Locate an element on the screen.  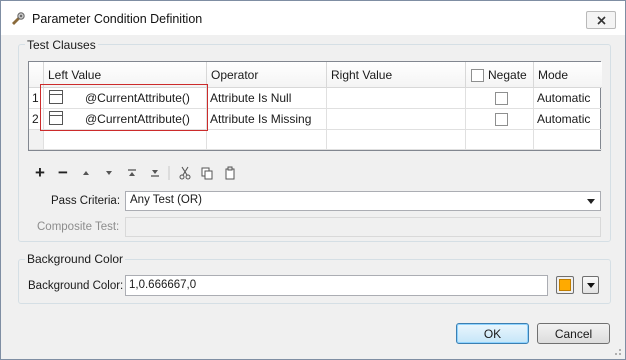
paste-icon is located at coordinates (230, 173).